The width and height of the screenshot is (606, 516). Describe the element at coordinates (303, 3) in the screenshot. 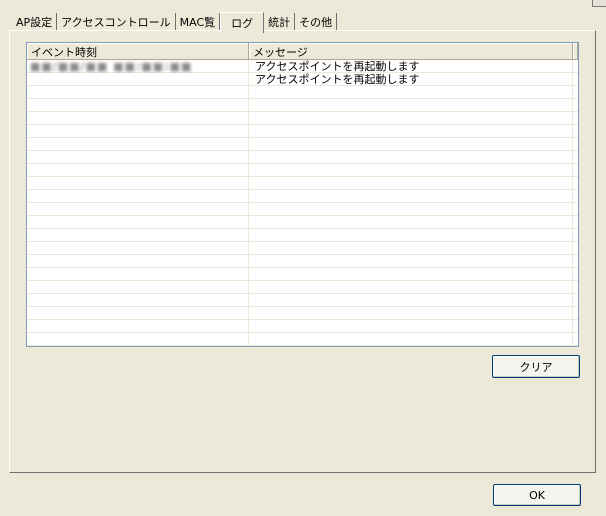

I see `window-top-strip` at that location.